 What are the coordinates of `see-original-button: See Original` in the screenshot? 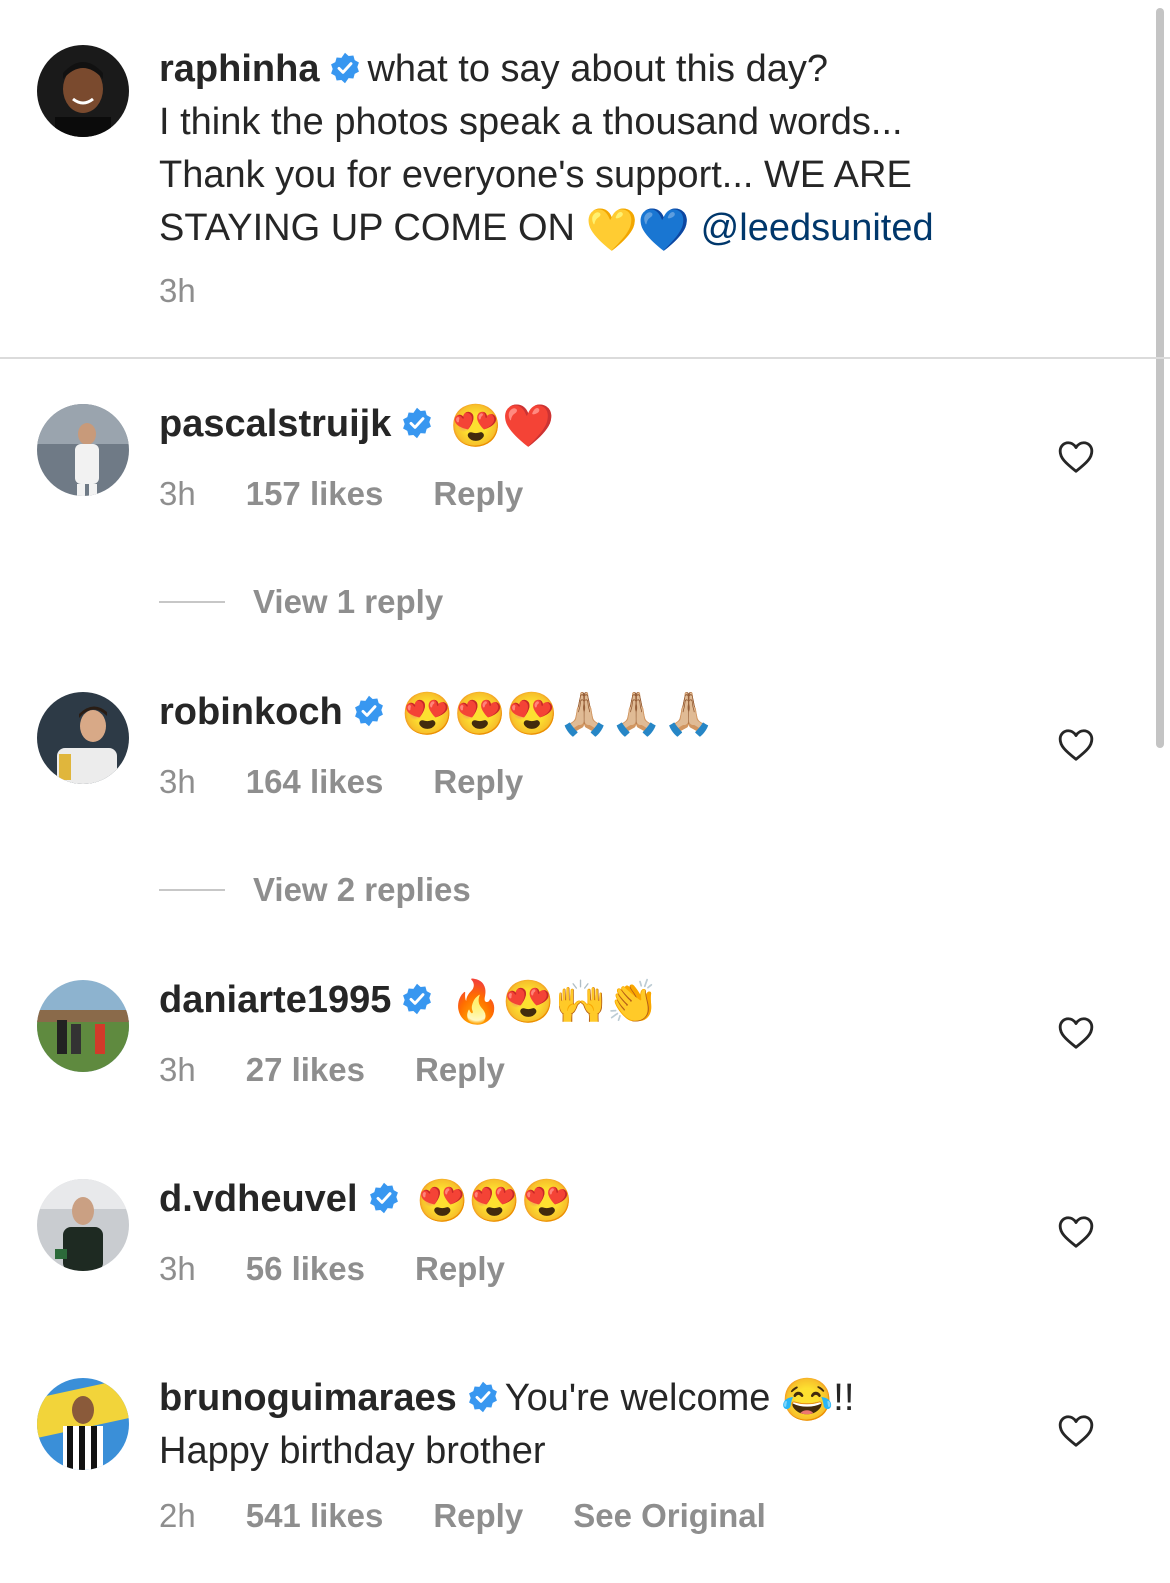 It's located at (669, 1516).